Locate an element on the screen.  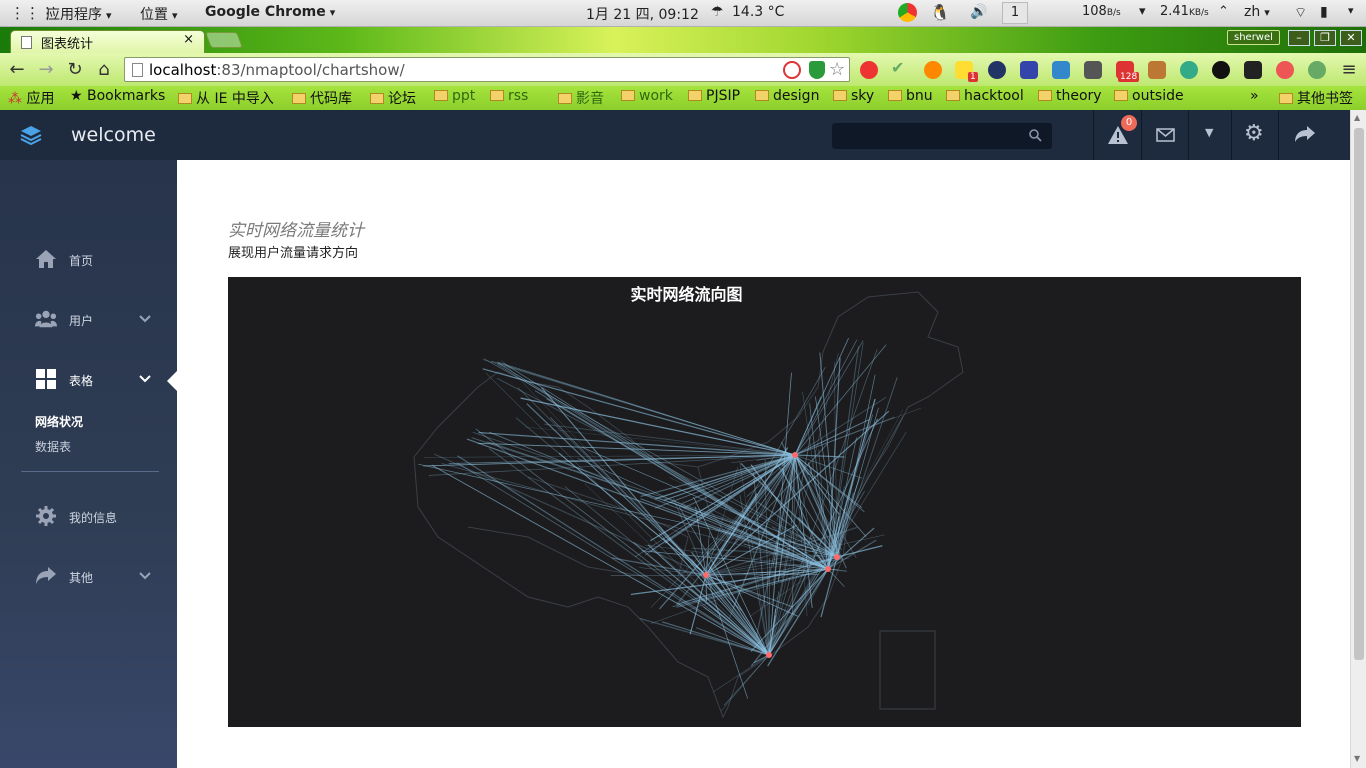
feed-extension-icon is located at coordinates (933, 70).